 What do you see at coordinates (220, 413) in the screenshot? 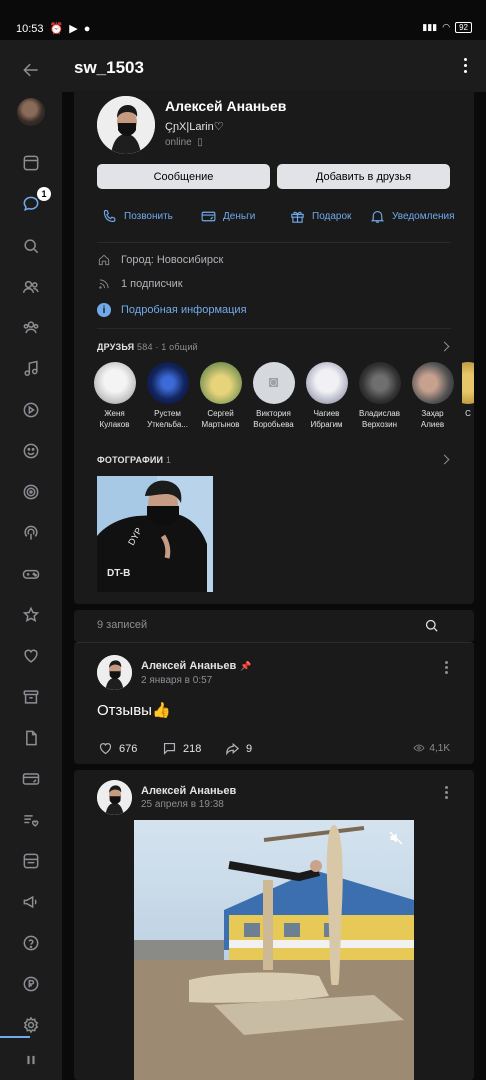
I see `friend-first-name: Сергей` at bounding box center [220, 413].